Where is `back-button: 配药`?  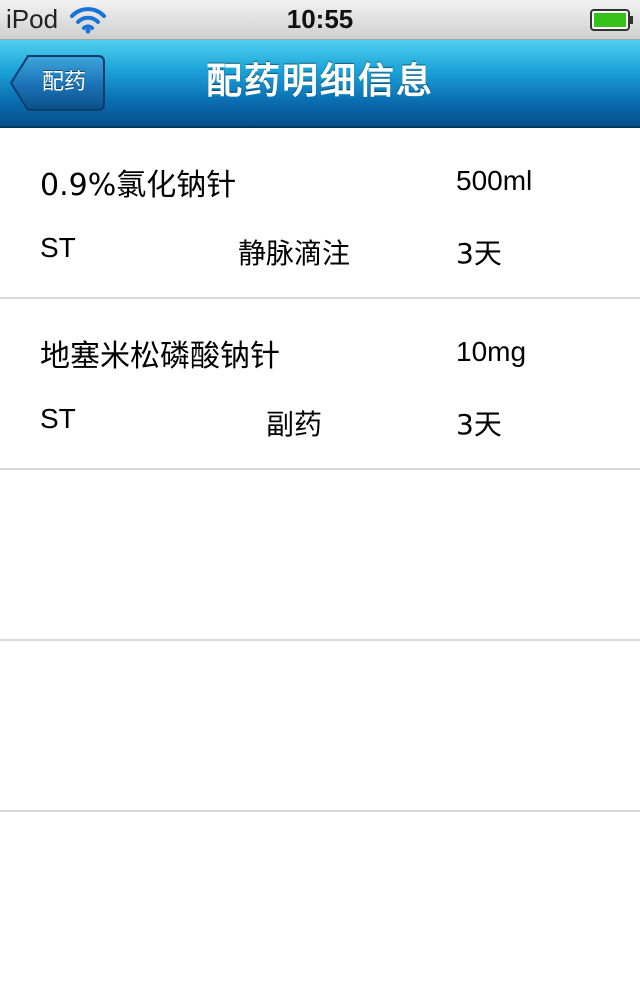
back-button: 配药 is located at coordinates (58, 83).